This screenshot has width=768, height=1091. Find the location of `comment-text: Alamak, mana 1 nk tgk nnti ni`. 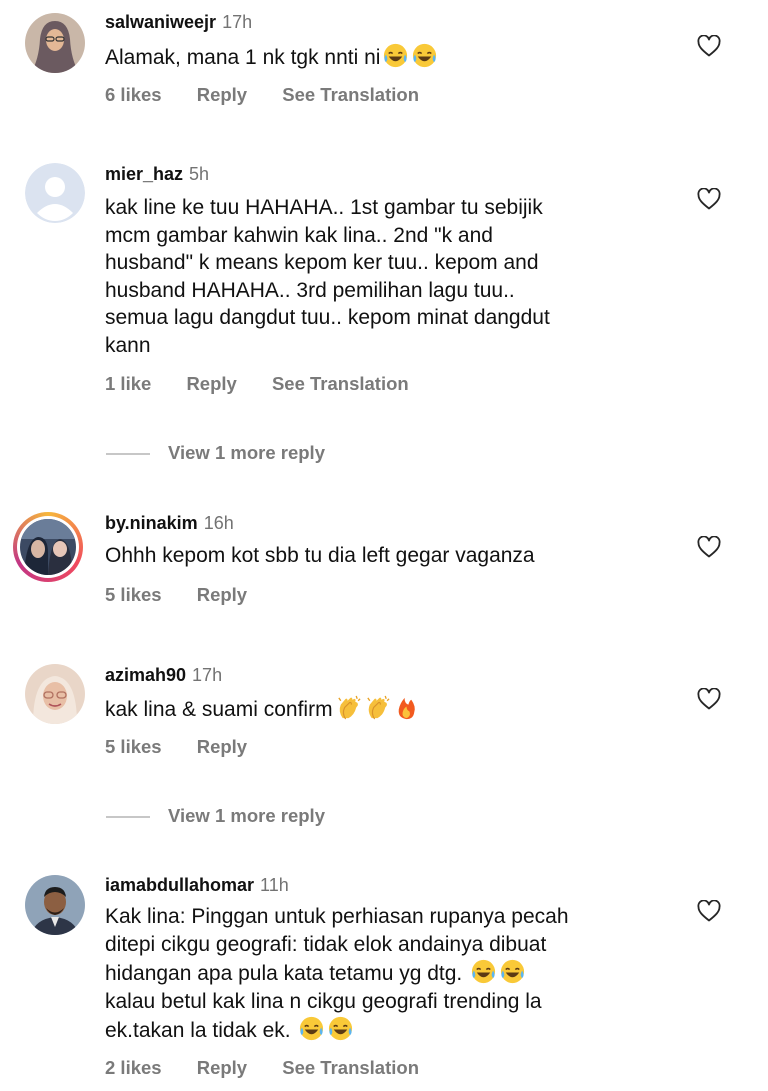

comment-text: Alamak, mana 1 nk tgk nnti ni is located at coordinates (385, 57).